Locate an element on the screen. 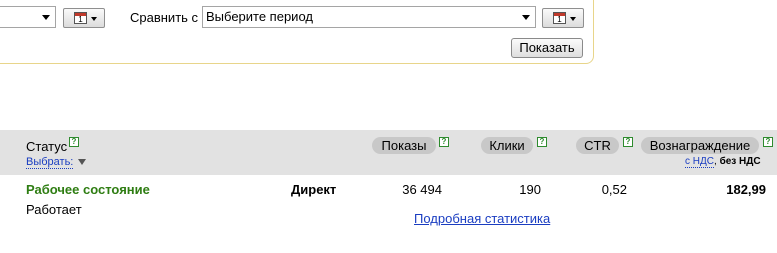 The width and height of the screenshot is (777, 253). row-clicks: 190 is located at coordinates (530, 189).